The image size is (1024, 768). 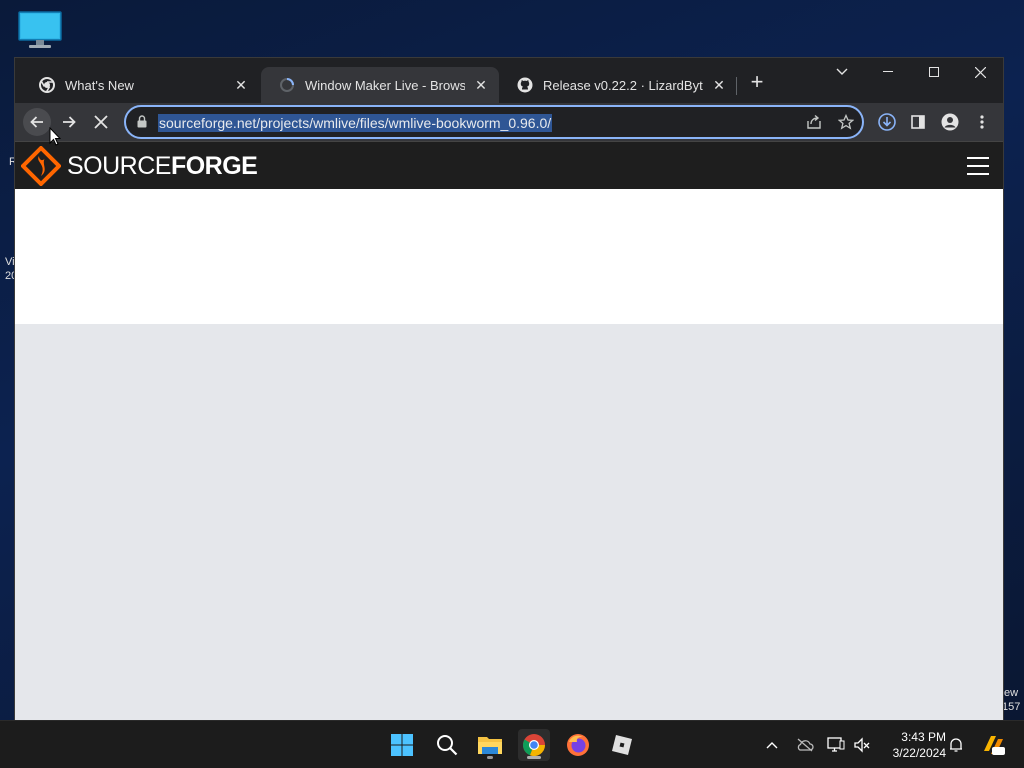 What do you see at coordinates (934, 72) in the screenshot?
I see `maximize-button` at bounding box center [934, 72].